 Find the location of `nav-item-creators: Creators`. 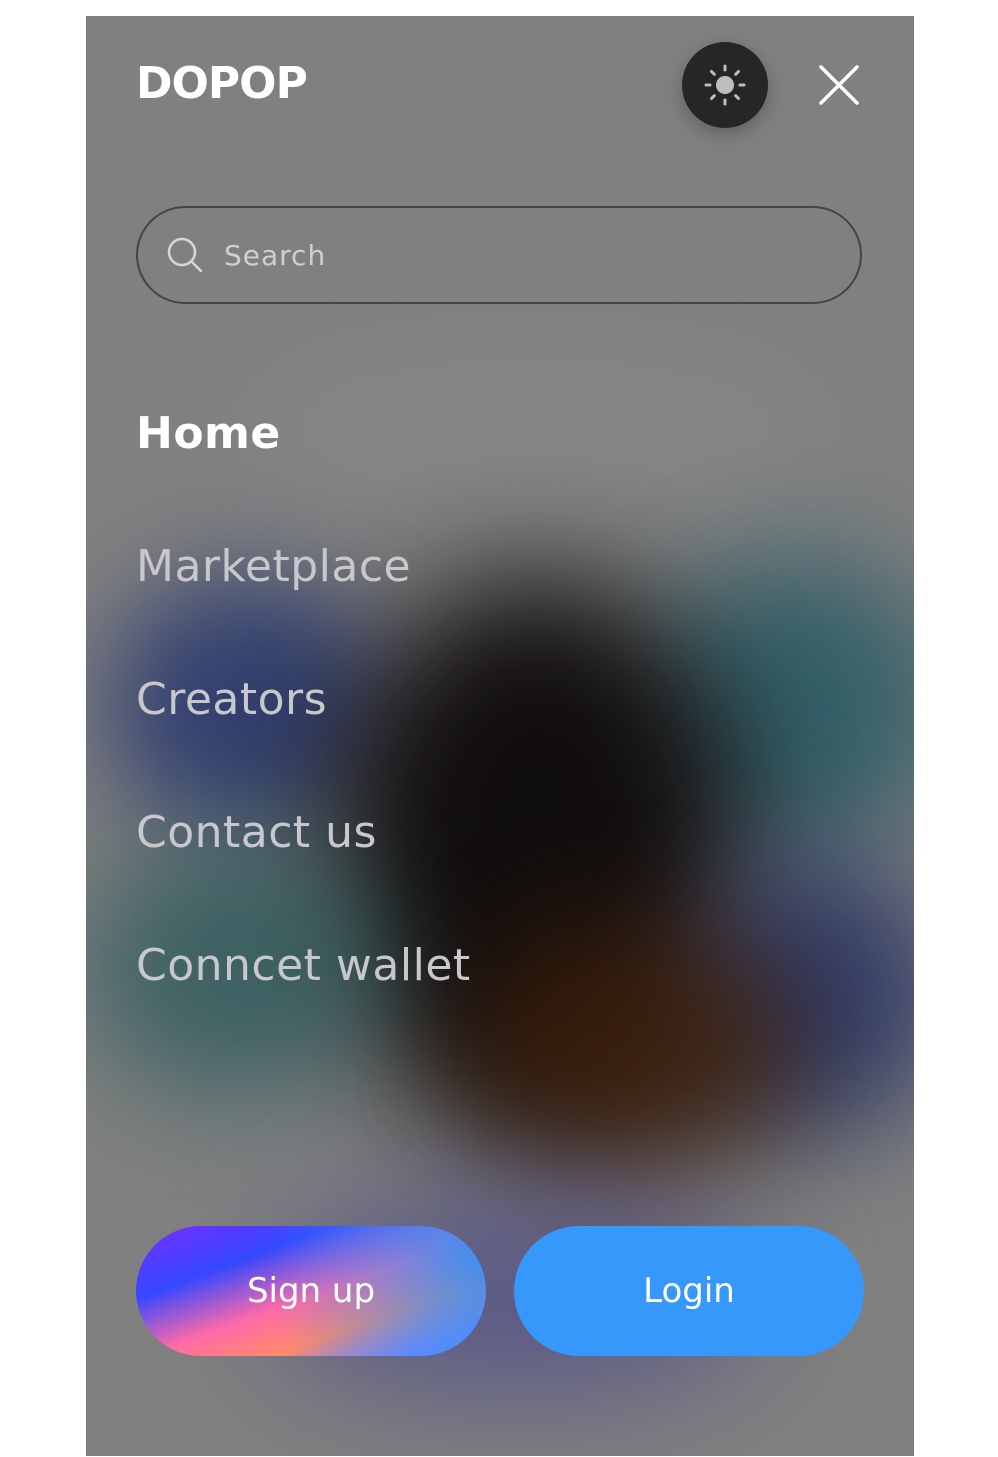

nav-item-creators: Creators is located at coordinates (303, 744).